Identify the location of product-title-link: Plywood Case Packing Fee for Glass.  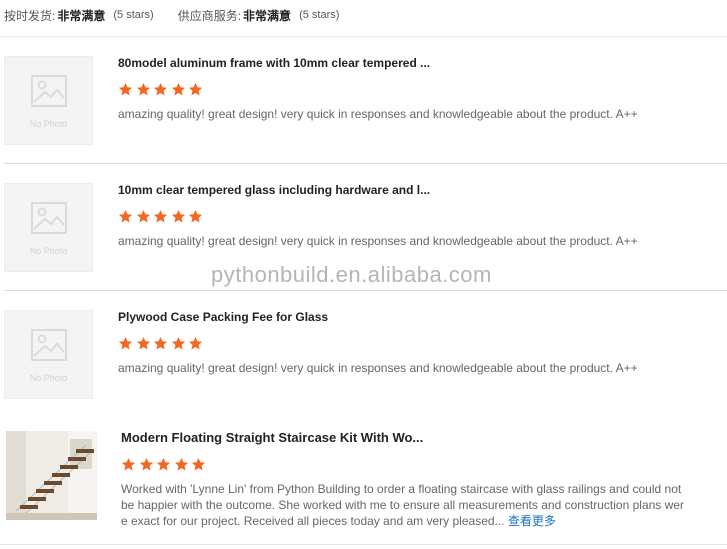
(223, 317).